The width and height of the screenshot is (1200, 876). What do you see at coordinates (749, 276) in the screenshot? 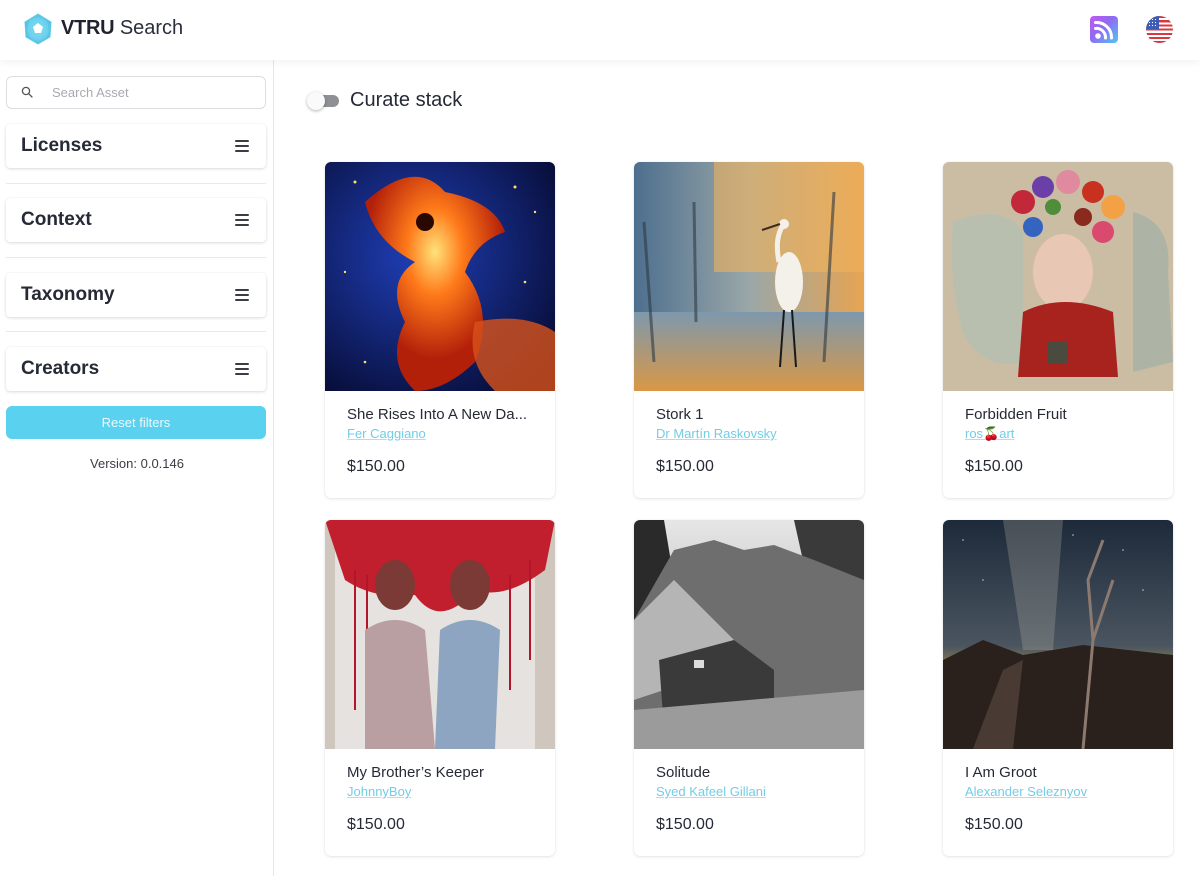
I see `stork-painting-artwork` at bounding box center [749, 276].